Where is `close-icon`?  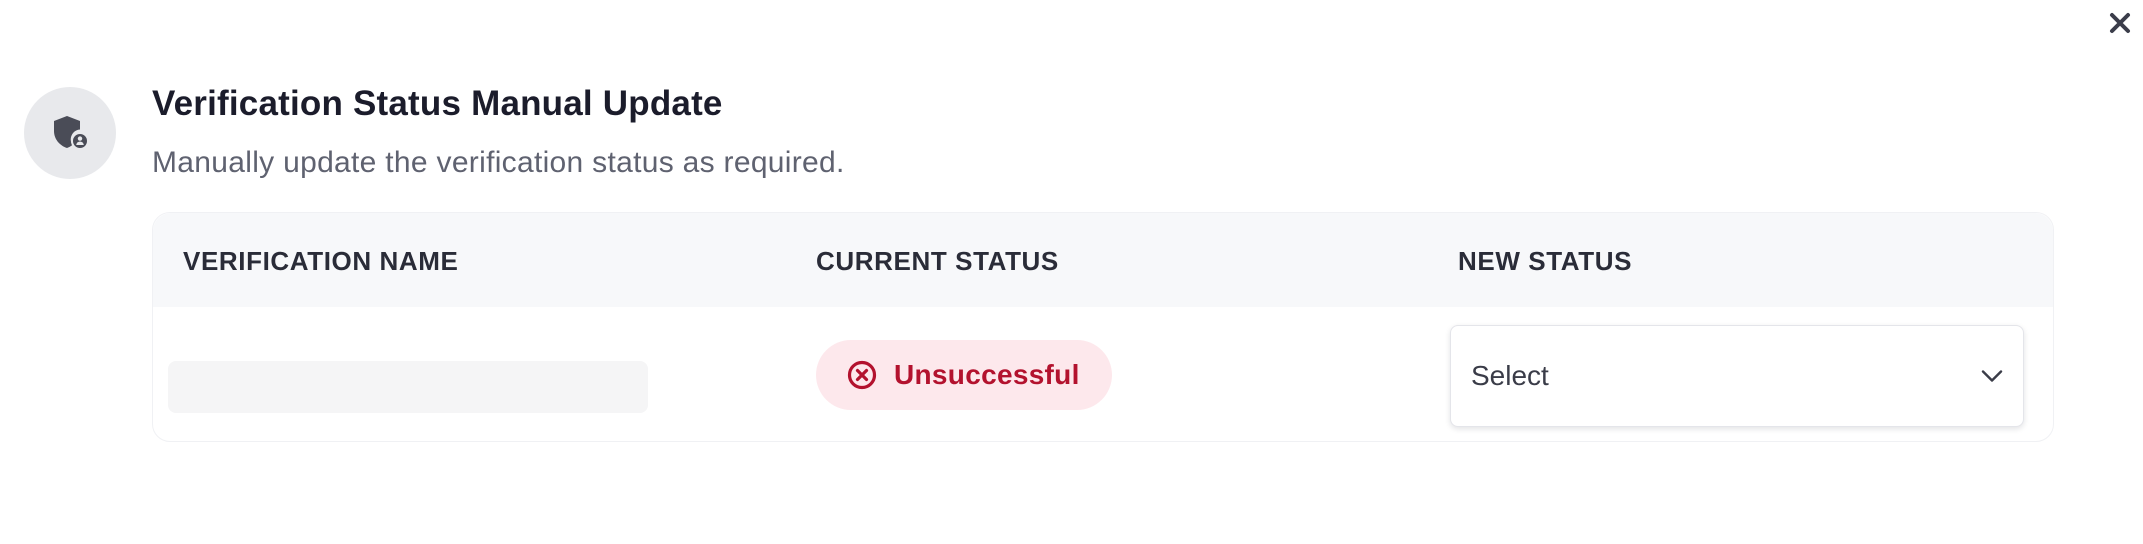
close-icon is located at coordinates (2120, 23).